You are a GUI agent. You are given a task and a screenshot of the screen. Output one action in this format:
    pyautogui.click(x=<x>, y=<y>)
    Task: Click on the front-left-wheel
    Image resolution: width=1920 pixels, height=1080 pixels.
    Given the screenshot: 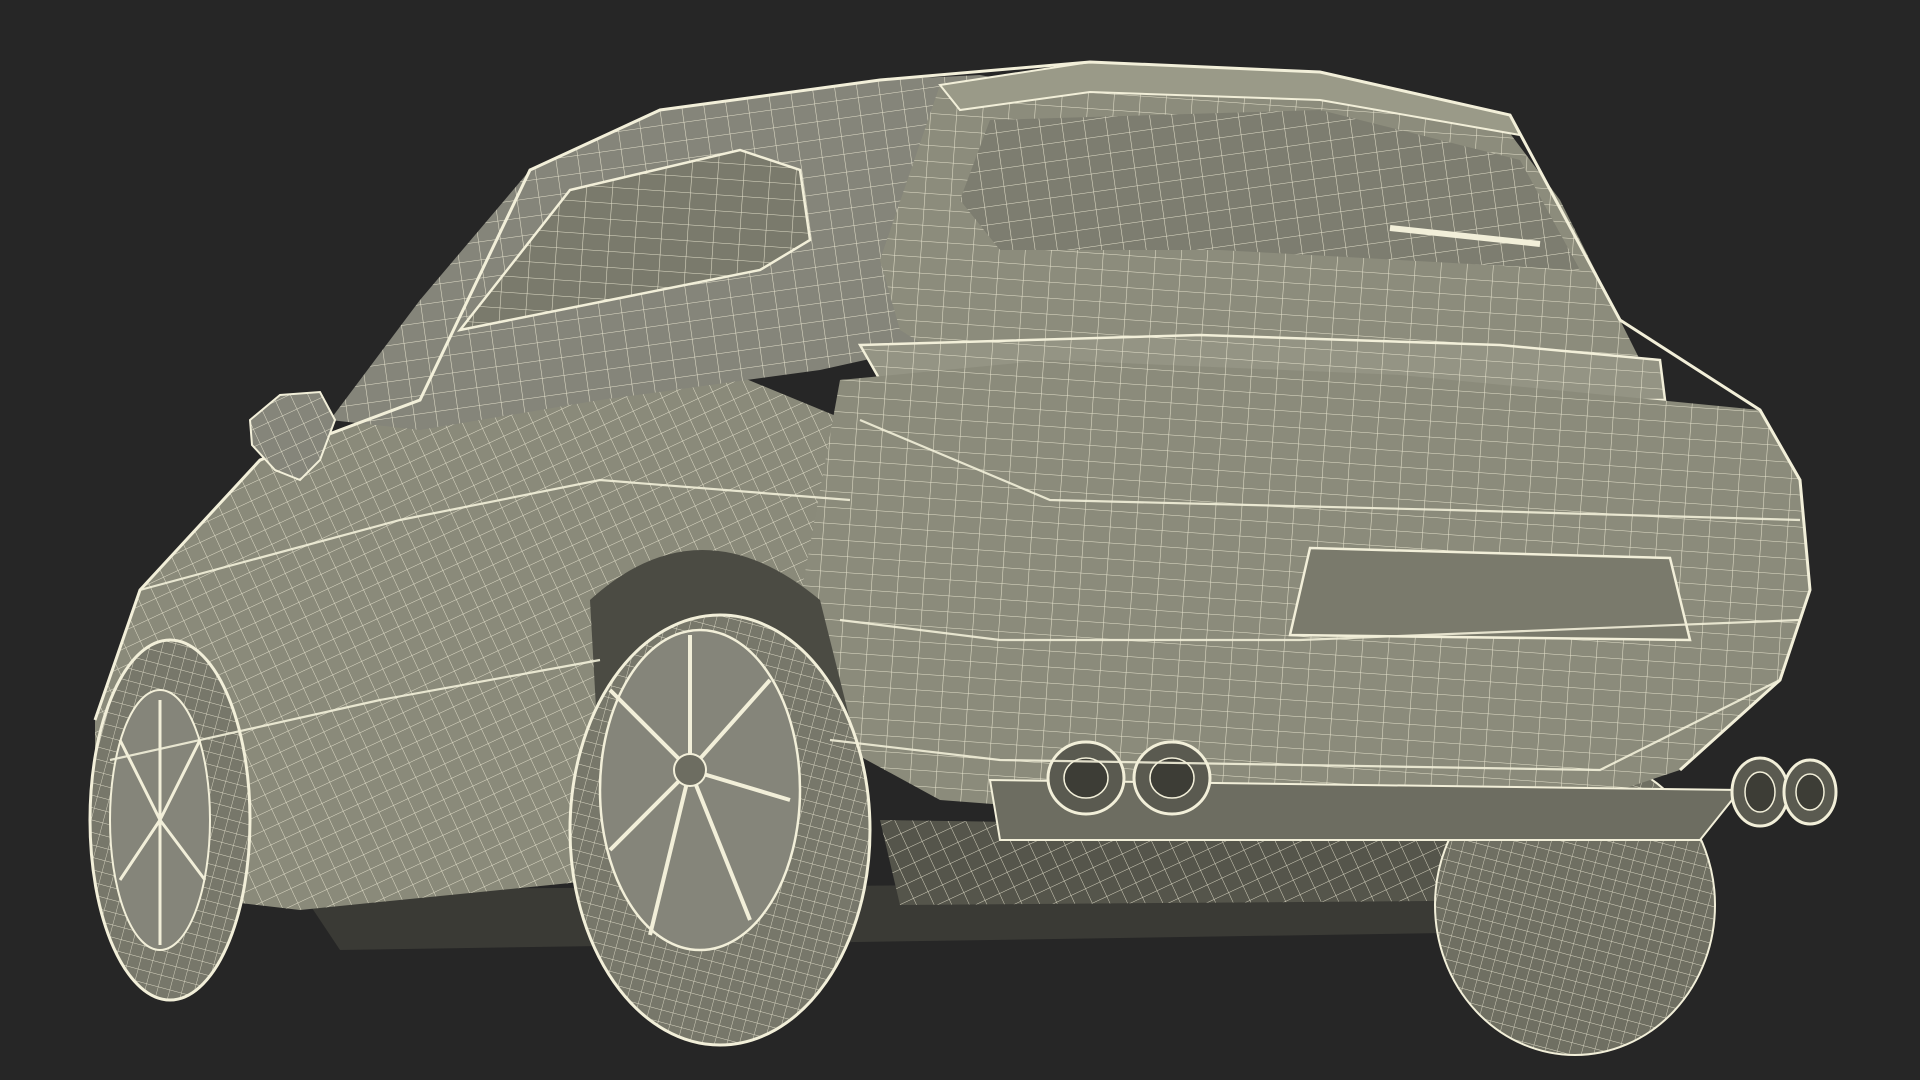 What is the action you would take?
    pyautogui.click(x=170, y=820)
    